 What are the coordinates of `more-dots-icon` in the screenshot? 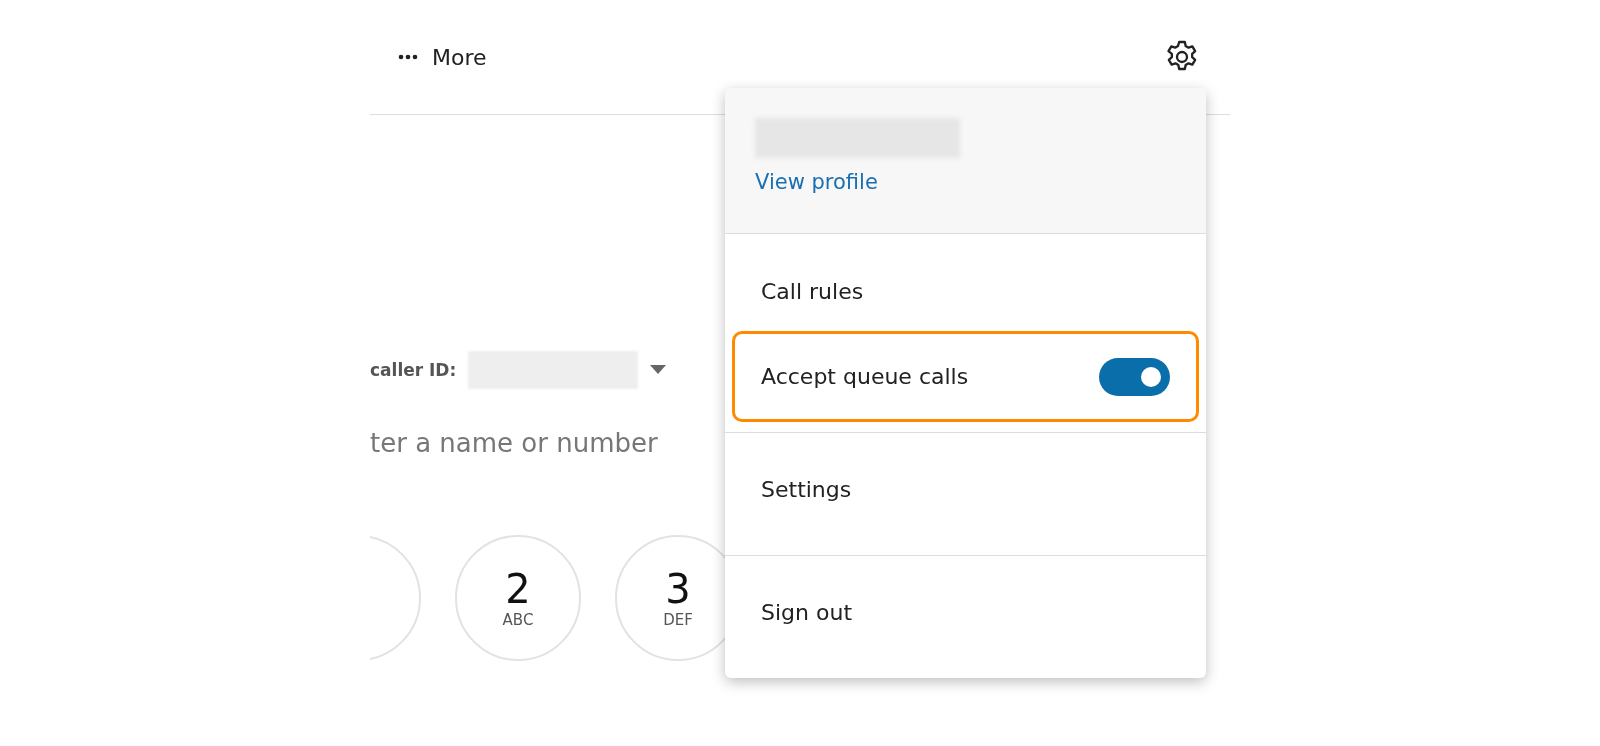 It's located at (408, 57).